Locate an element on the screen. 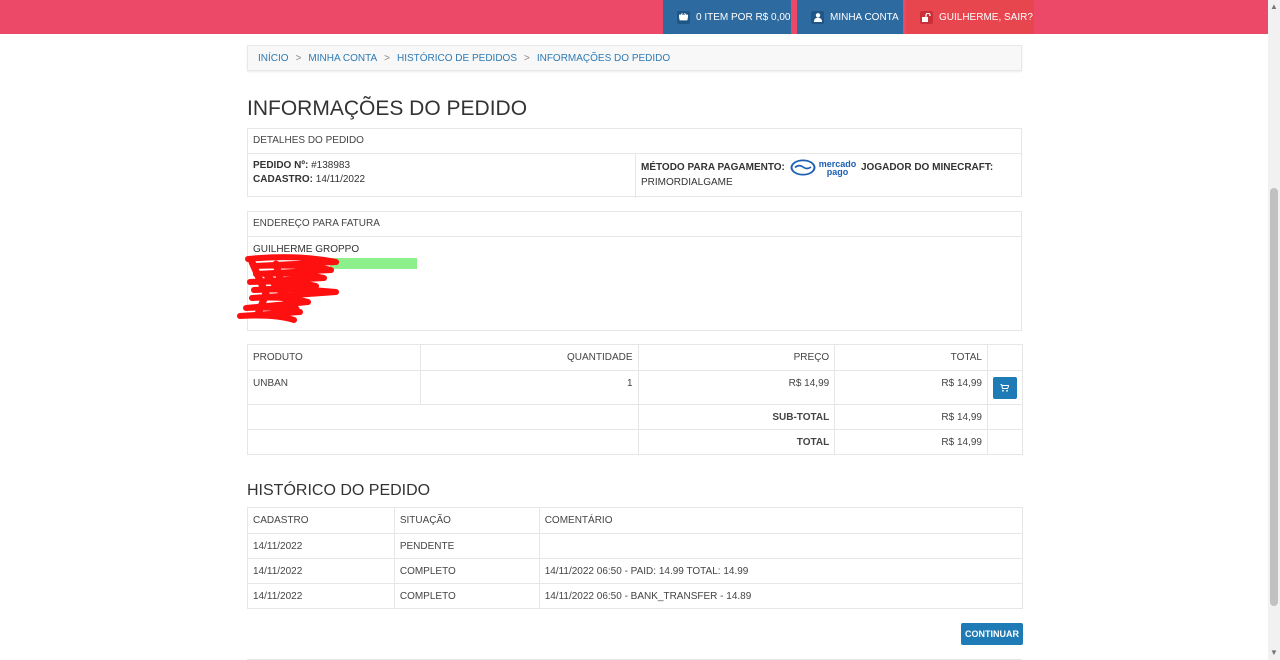  logout-button: GUILHERME, SAIR? is located at coordinates (970, 17).